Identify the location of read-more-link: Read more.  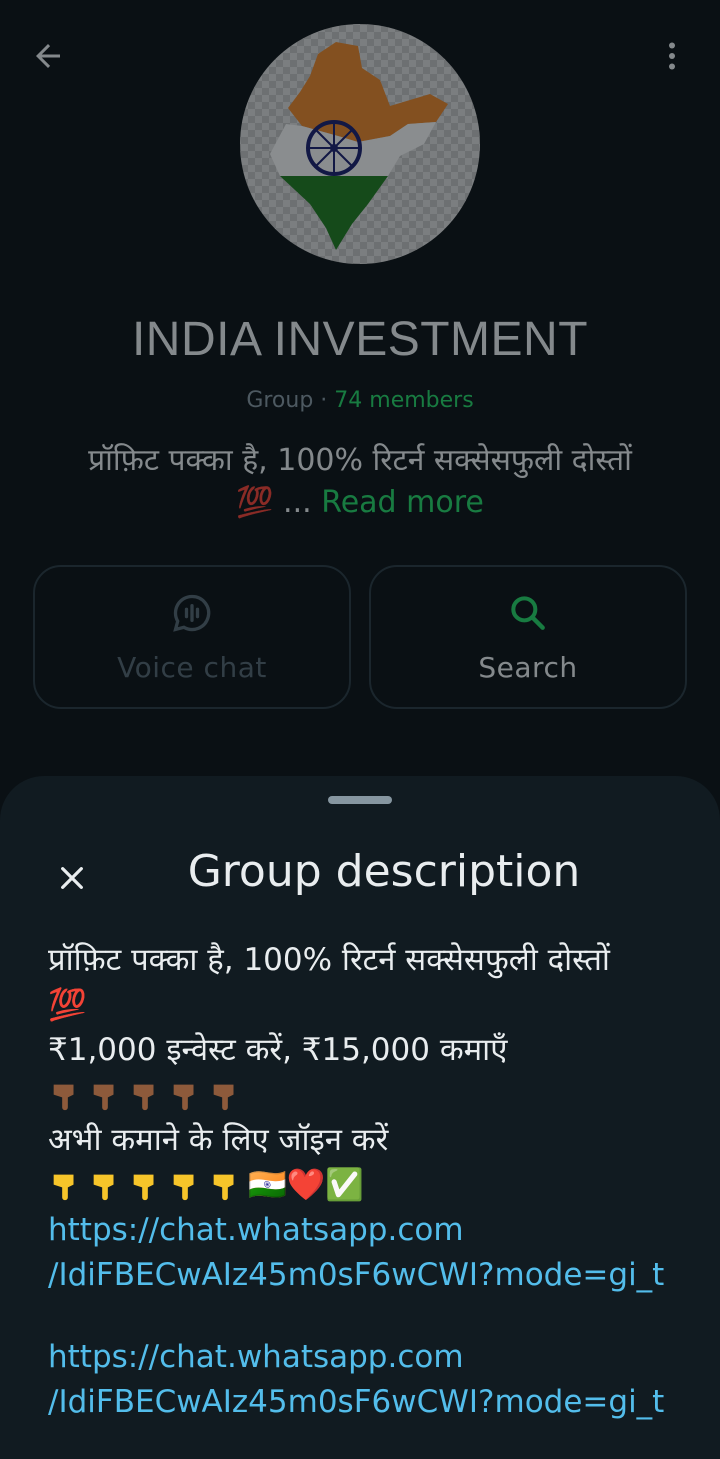
(402, 502).